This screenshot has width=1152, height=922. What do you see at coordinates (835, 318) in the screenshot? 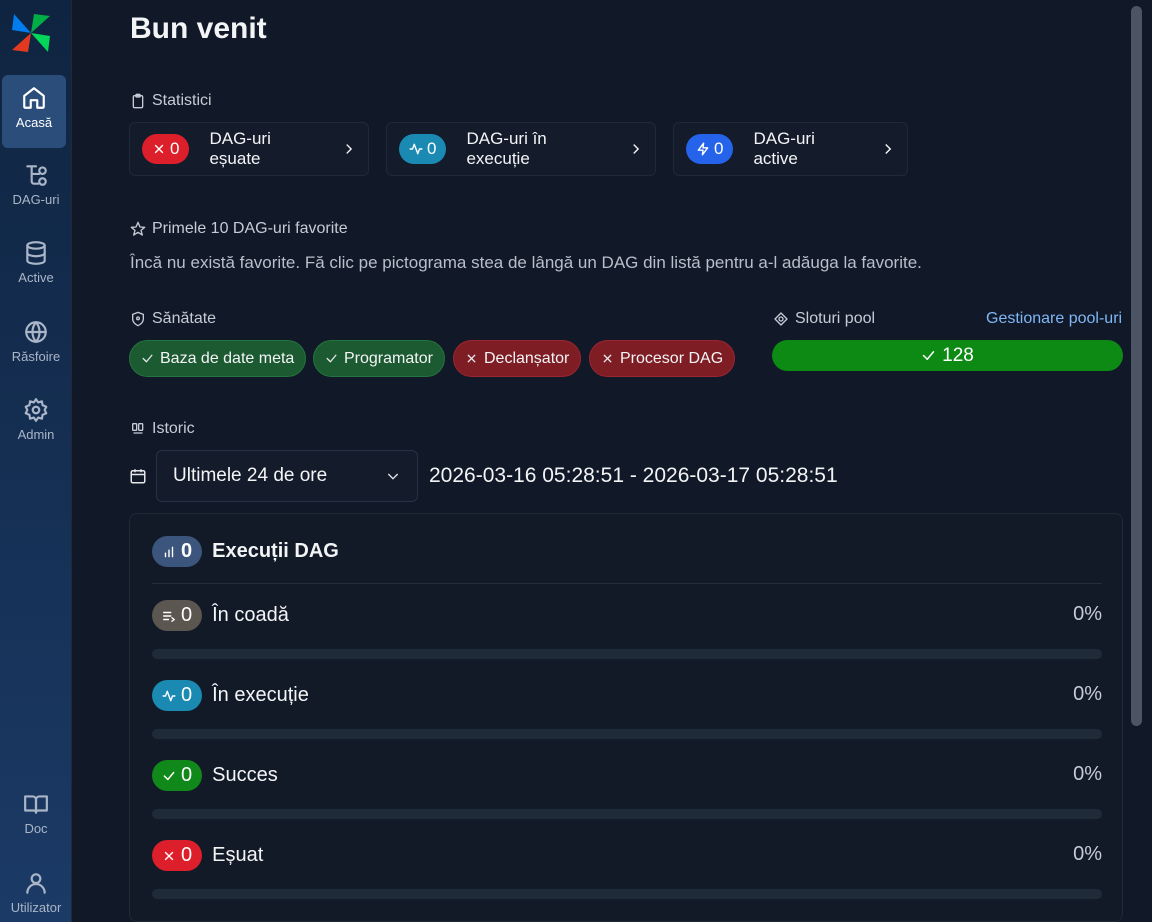
I see `pool-label: Sloturi pool` at bounding box center [835, 318].